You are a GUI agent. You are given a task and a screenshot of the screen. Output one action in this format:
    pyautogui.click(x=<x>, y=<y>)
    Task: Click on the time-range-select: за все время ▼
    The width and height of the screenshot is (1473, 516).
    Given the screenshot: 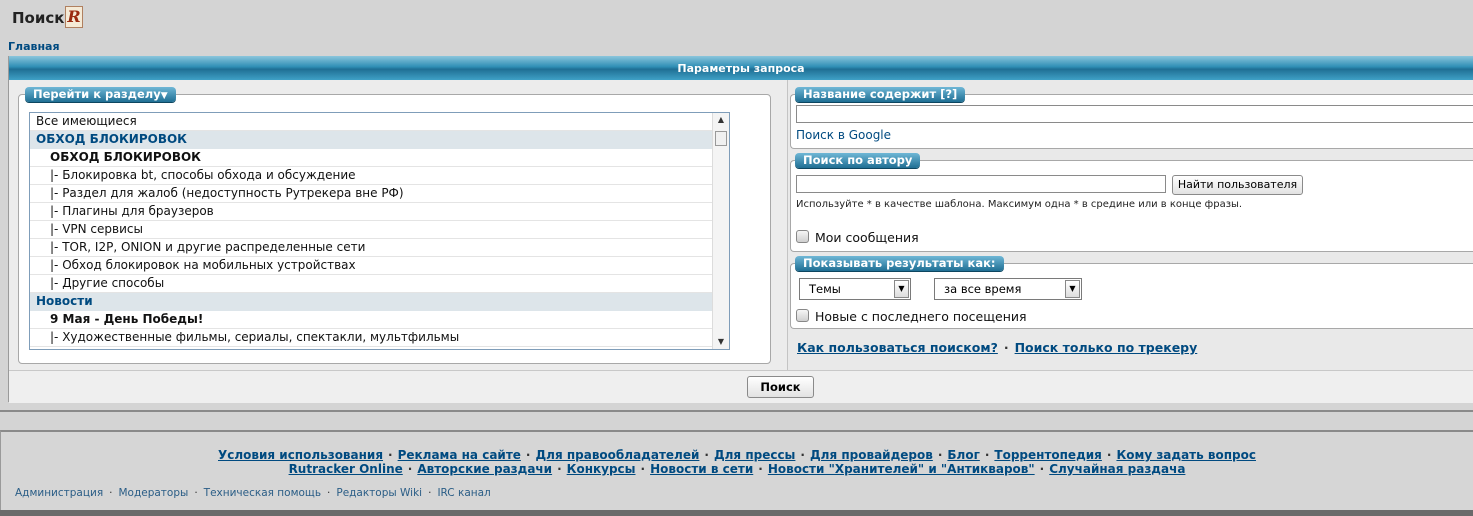 What is the action you would take?
    pyautogui.click(x=1008, y=289)
    